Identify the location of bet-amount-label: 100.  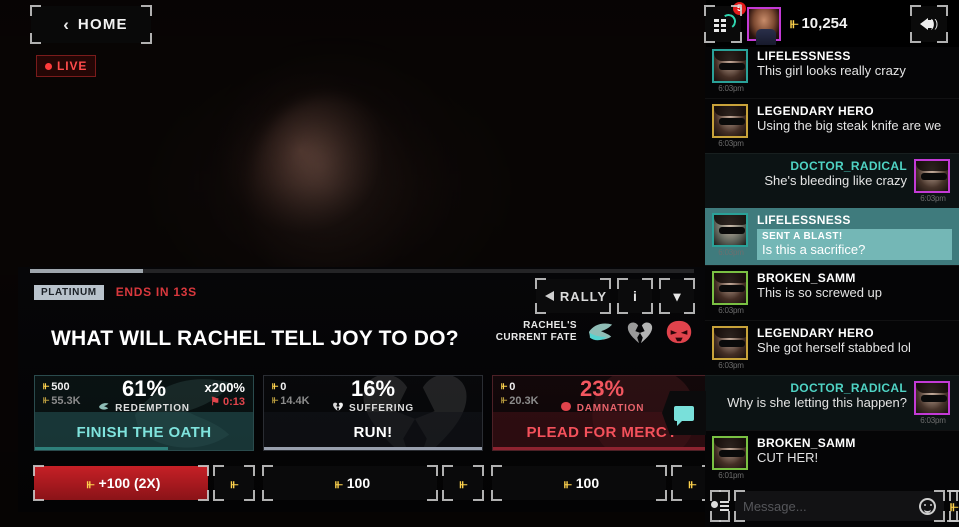
(587, 483).